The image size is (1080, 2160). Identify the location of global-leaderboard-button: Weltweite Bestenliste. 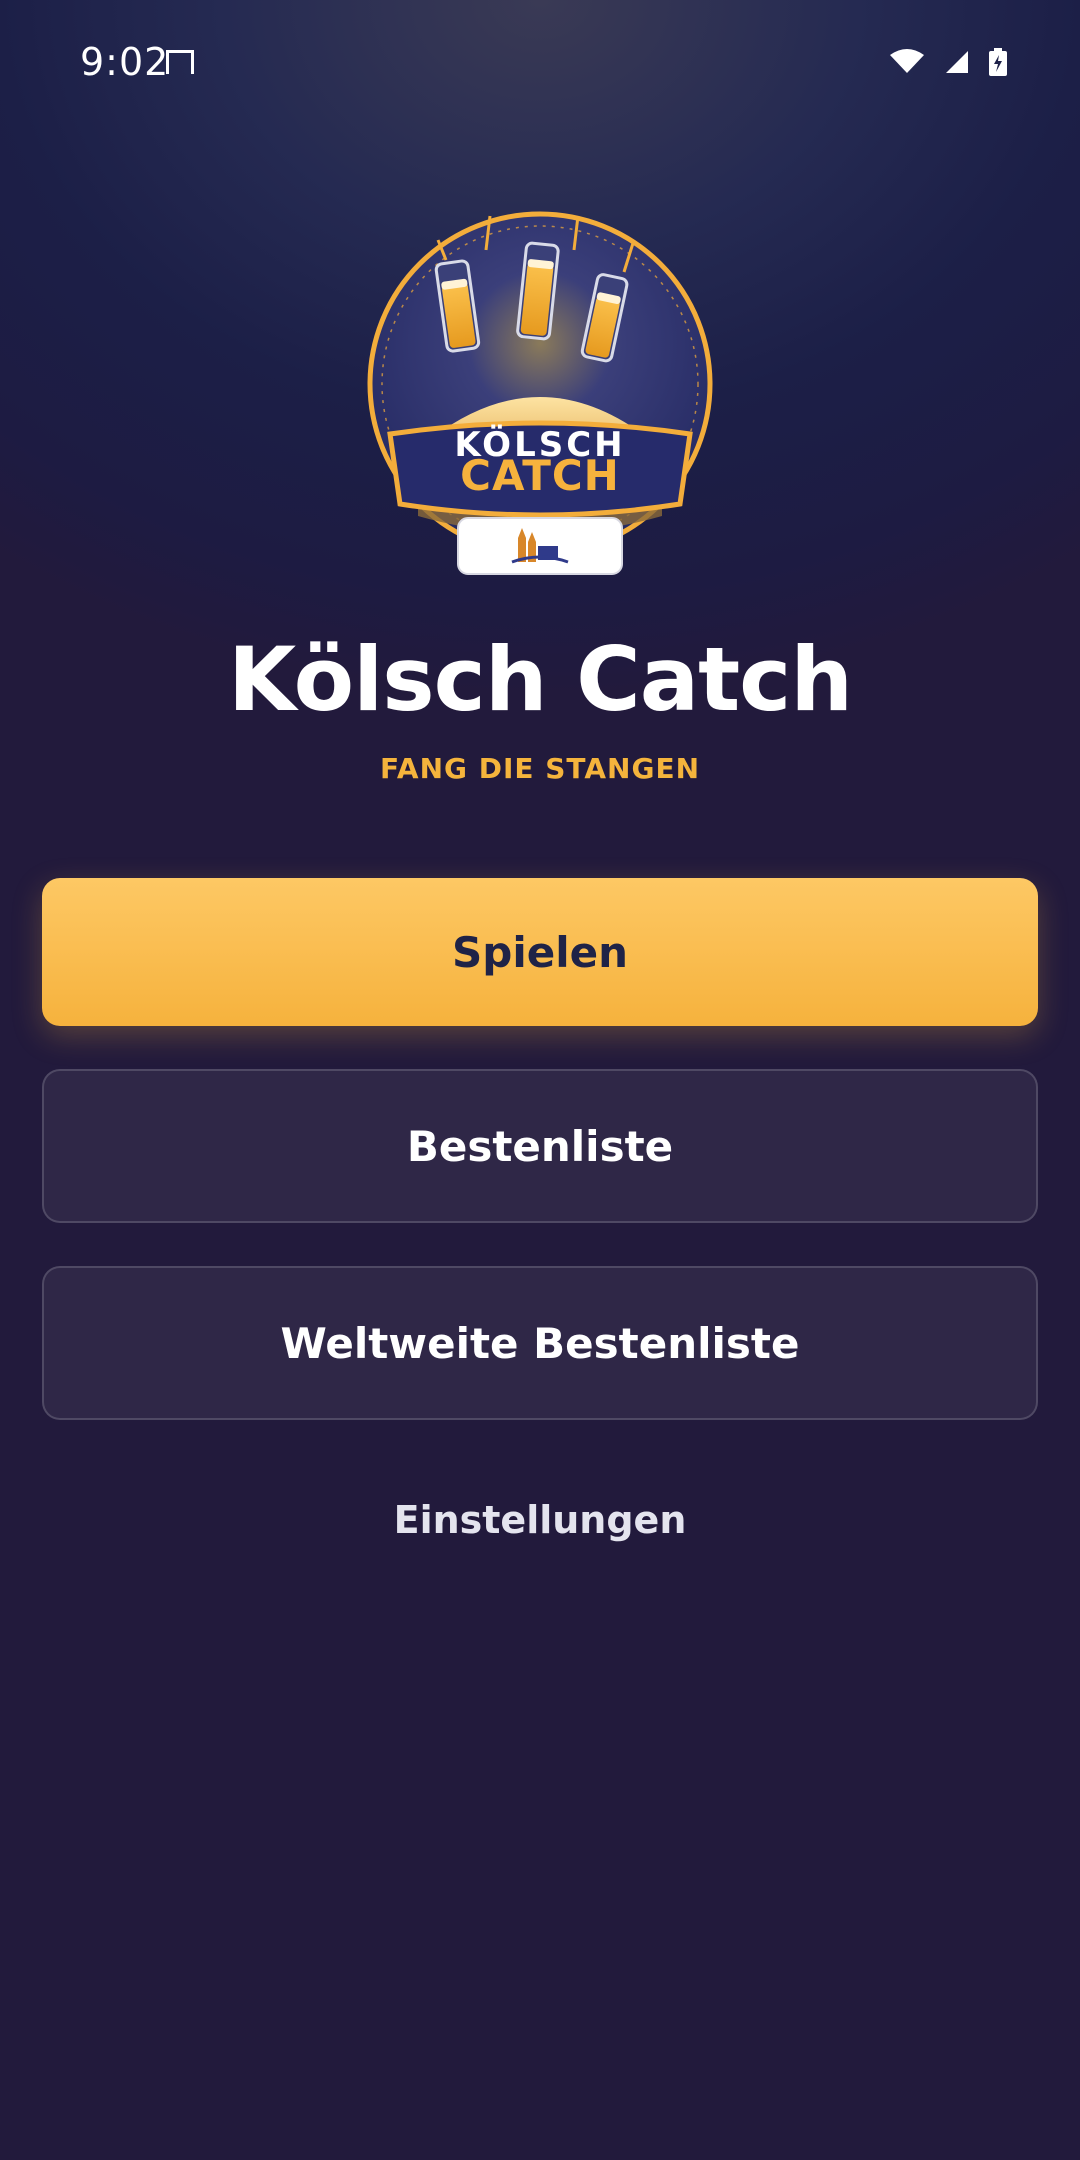
(540, 1343).